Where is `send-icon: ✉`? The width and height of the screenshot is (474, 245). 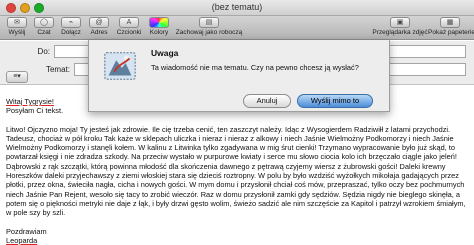
send-icon: ✉ is located at coordinates (17, 22).